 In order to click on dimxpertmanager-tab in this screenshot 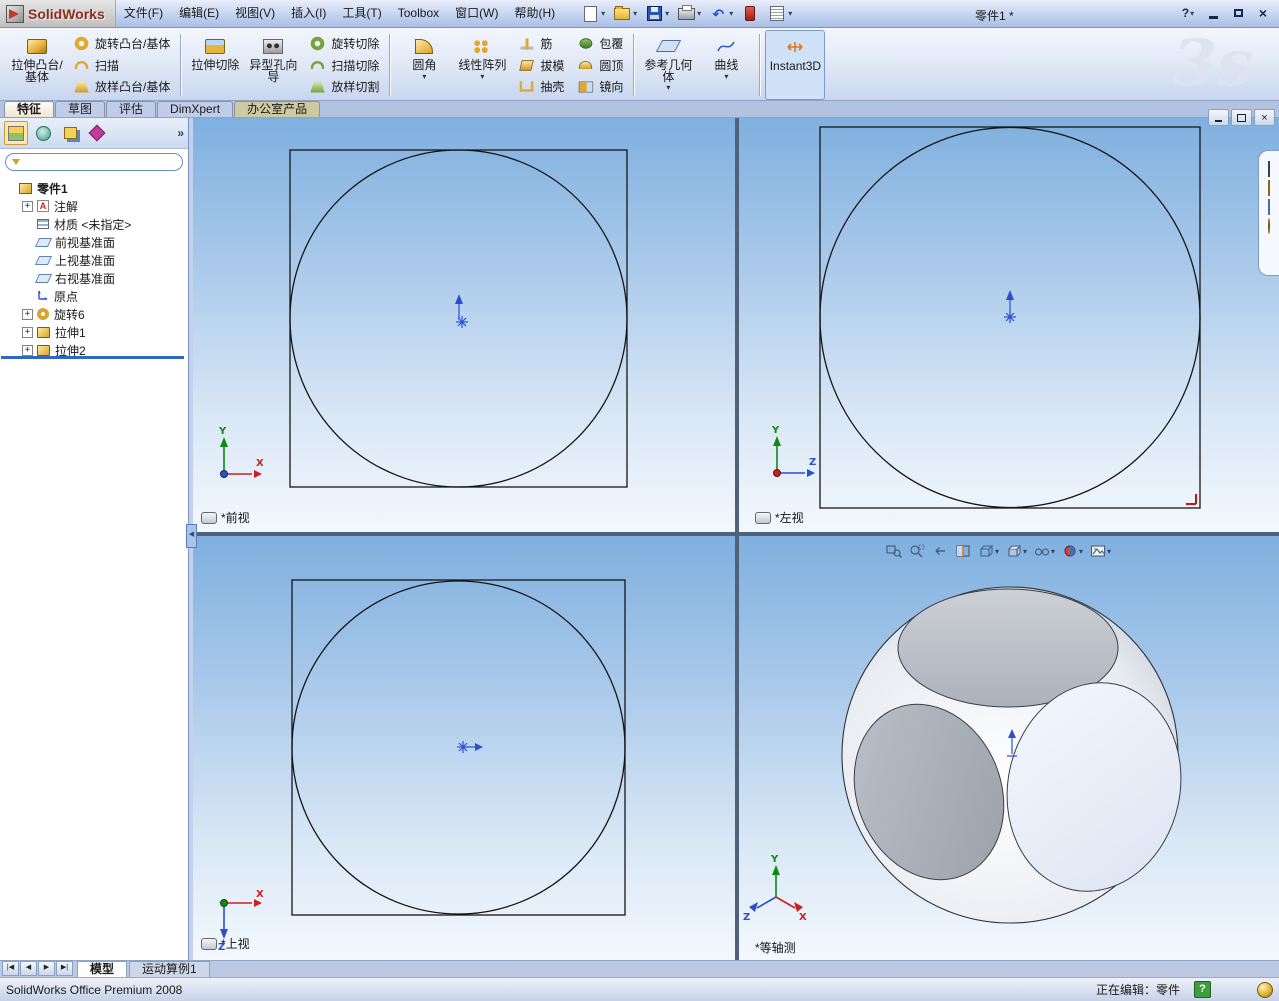, I will do `click(97, 133)`.